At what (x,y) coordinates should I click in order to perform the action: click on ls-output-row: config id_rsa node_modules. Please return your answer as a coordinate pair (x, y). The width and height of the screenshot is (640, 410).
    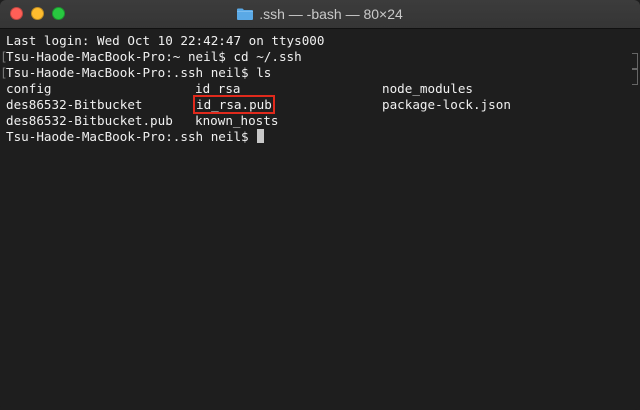
    Looking at the image, I should click on (320, 89).